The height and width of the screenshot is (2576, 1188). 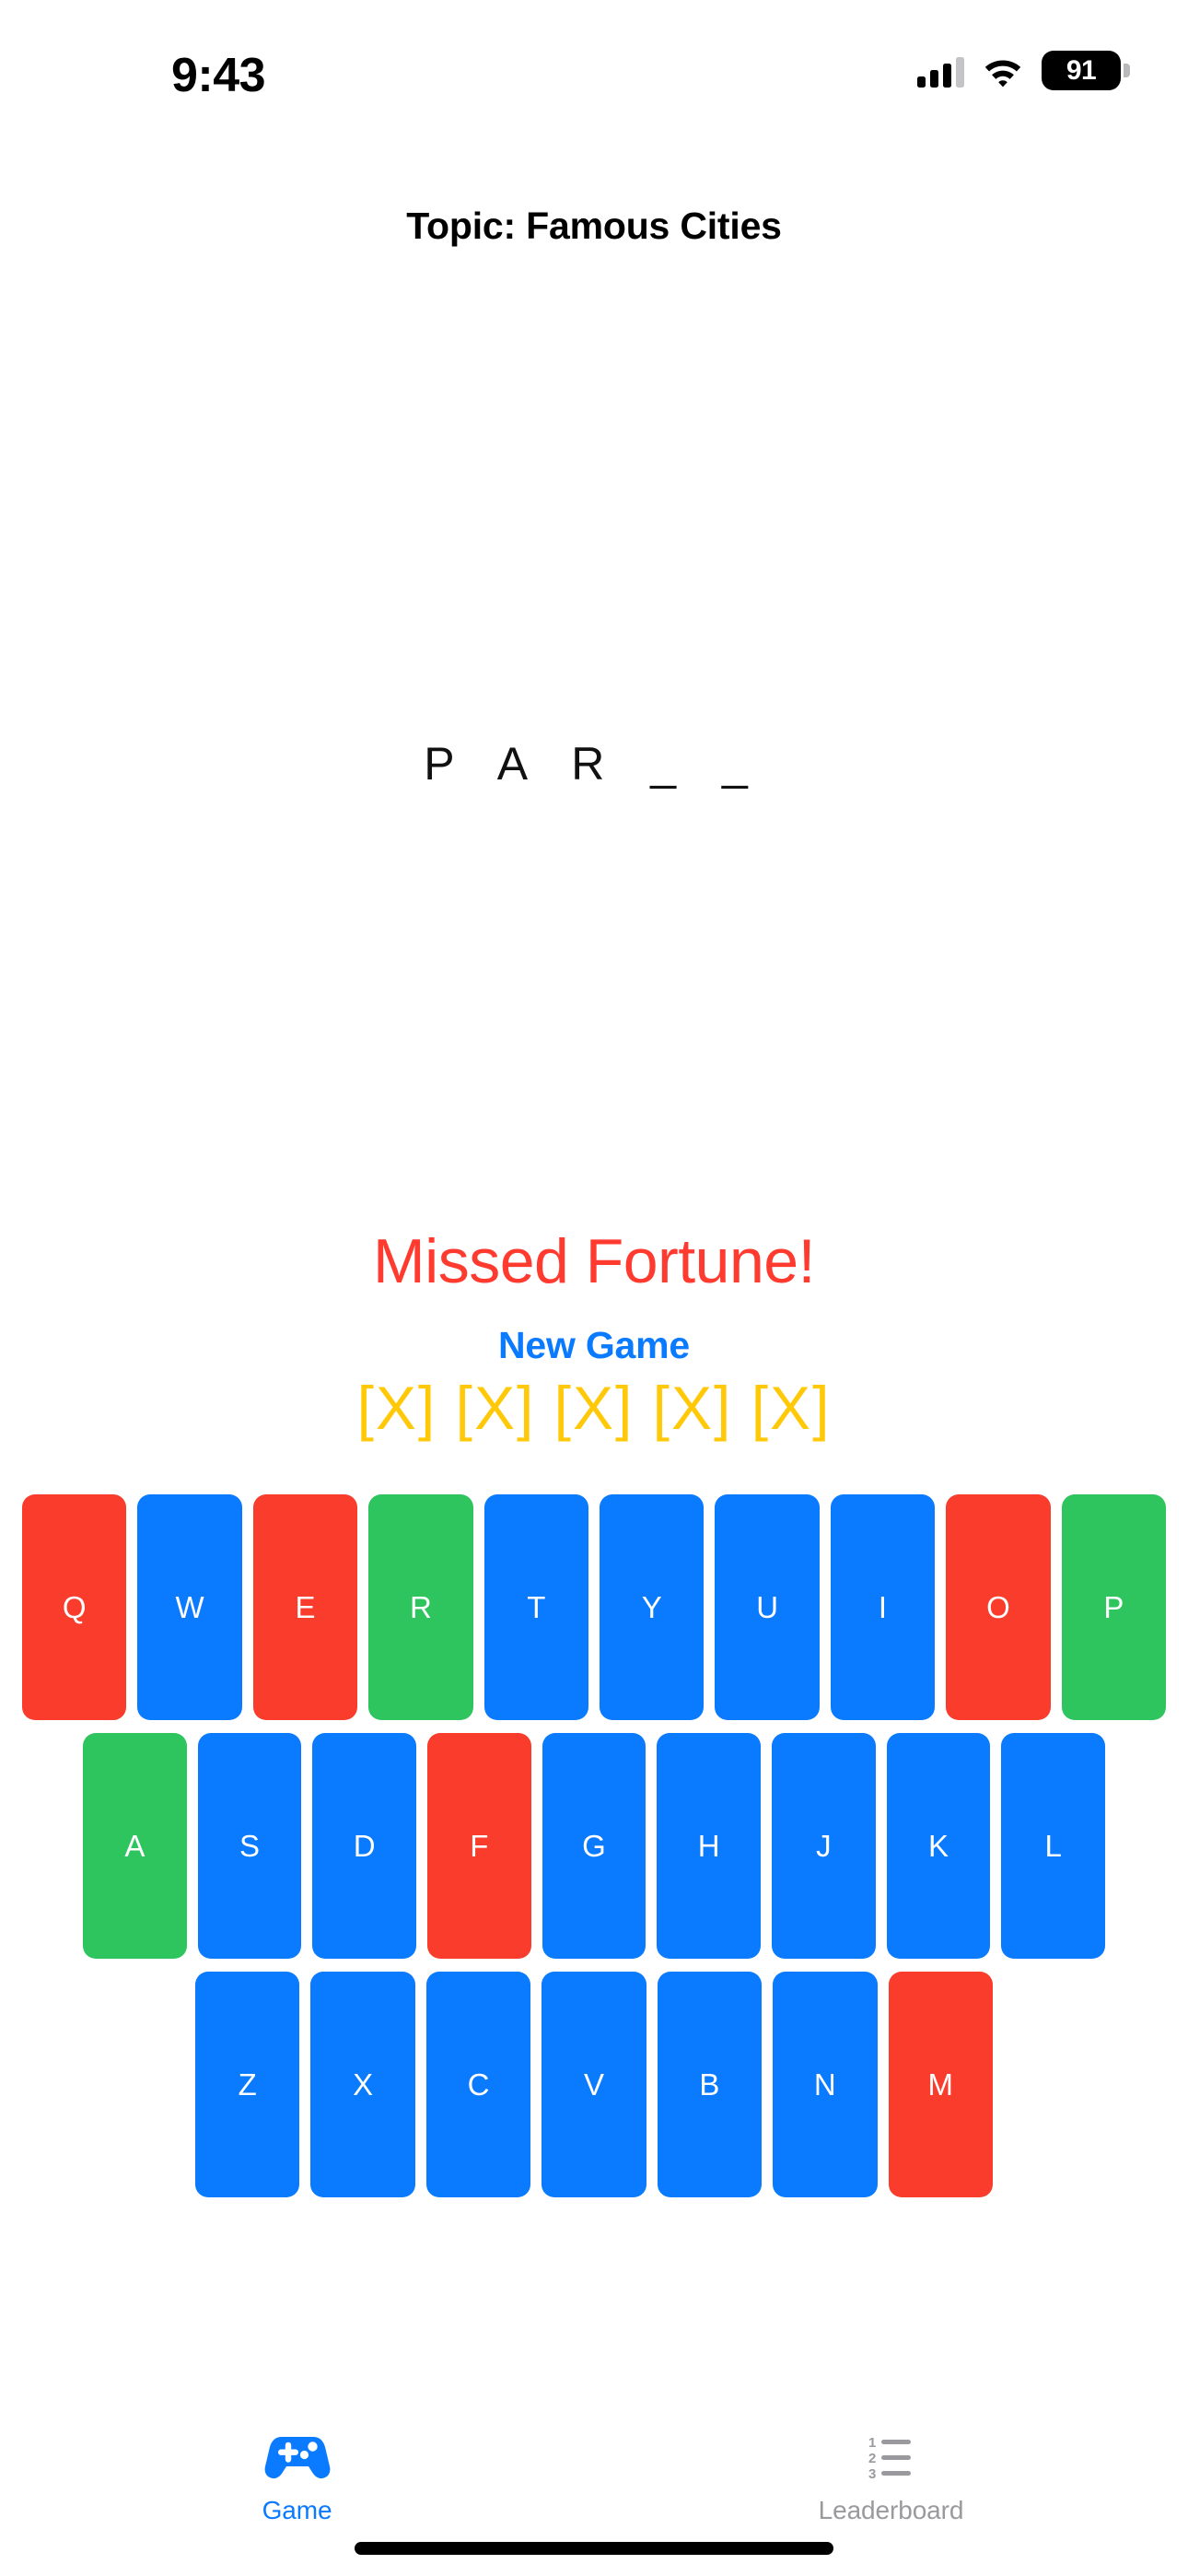 What do you see at coordinates (594, 1345) in the screenshot?
I see `new-game-button: New Game` at bounding box center [594, 1345].